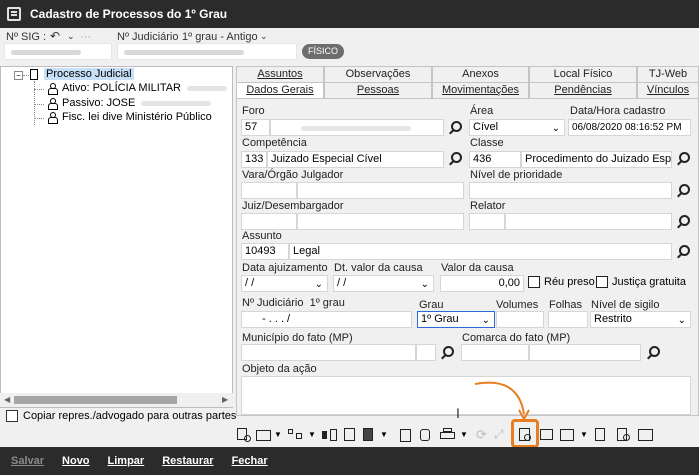  I want to click on document-lock-icon, so click(602, 435).